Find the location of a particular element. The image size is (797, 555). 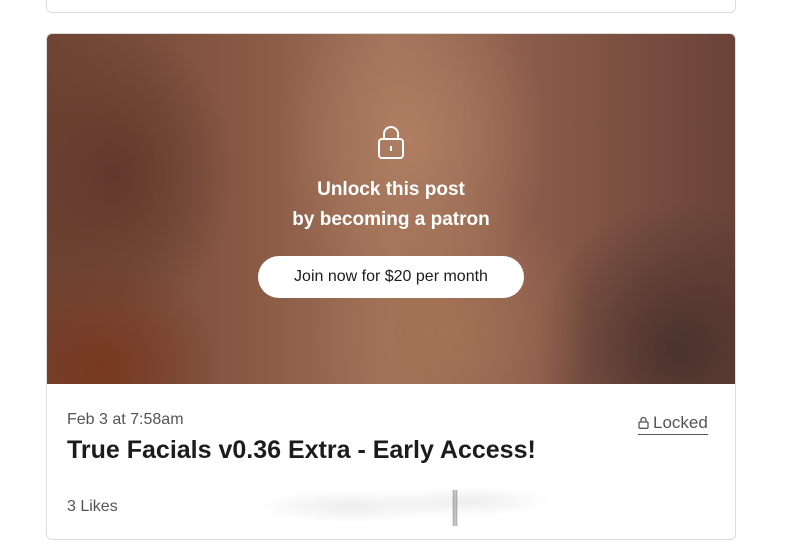

previous-post-card is located at coordinates (391, 6).